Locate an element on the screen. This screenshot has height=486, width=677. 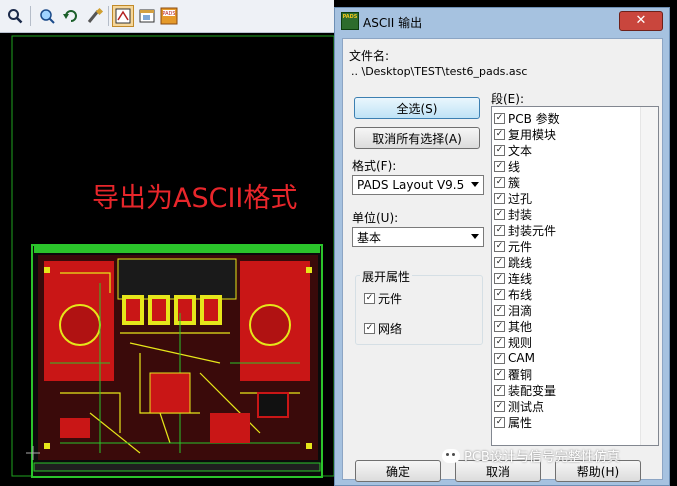
section-item-label: 线 is located at coordinates (514, 166).